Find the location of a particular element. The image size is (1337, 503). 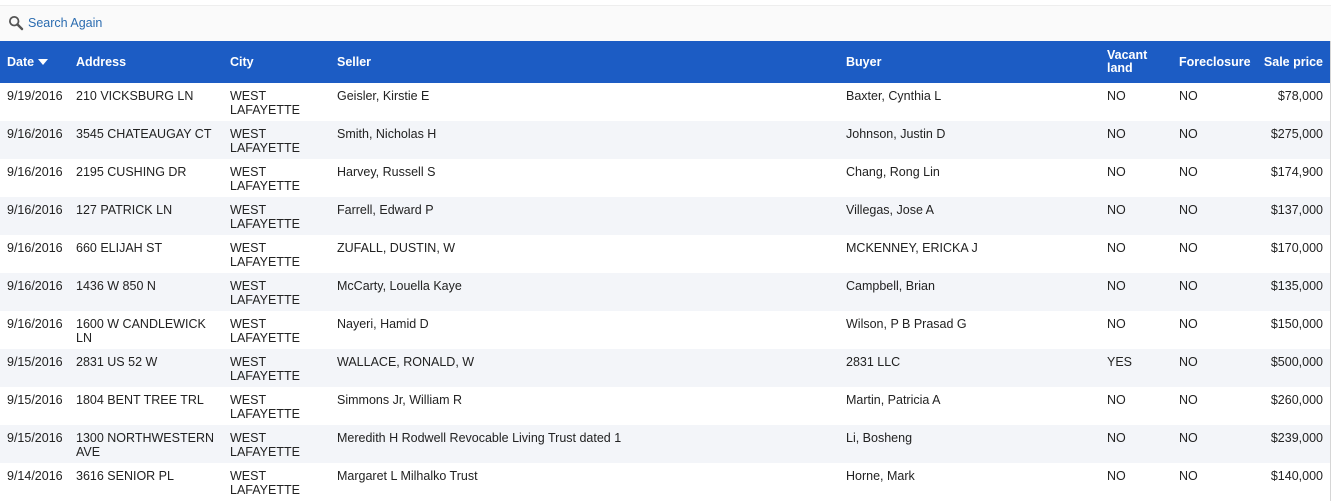

column-header-sale-price: Sale price is located at coordinates (1293, 62).